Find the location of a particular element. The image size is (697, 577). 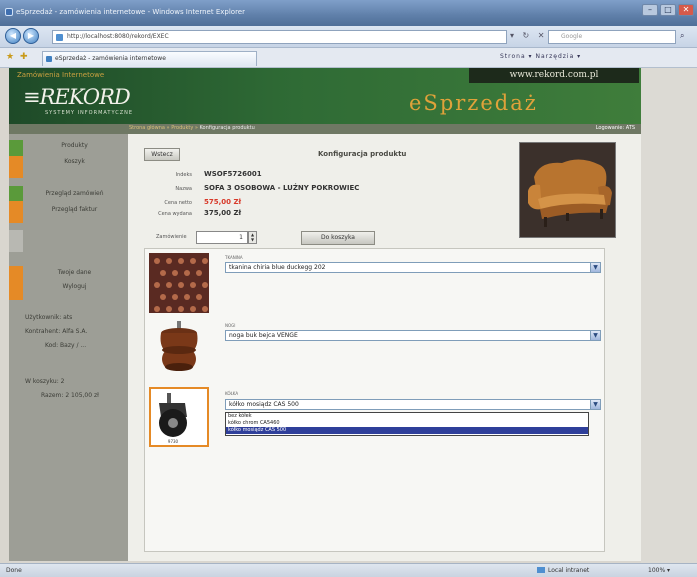

tab-page-icon is located at coordinates (49, 59).